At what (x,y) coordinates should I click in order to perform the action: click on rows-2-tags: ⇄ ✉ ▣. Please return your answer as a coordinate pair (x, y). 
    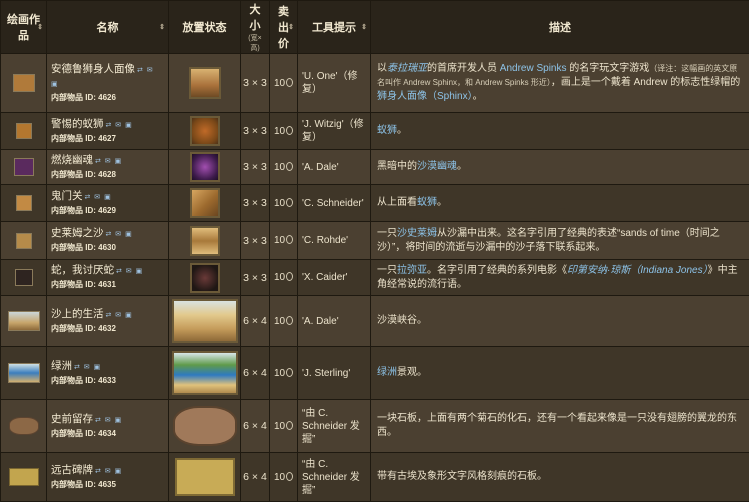
    Looking at the image, I should click on (108, 161).